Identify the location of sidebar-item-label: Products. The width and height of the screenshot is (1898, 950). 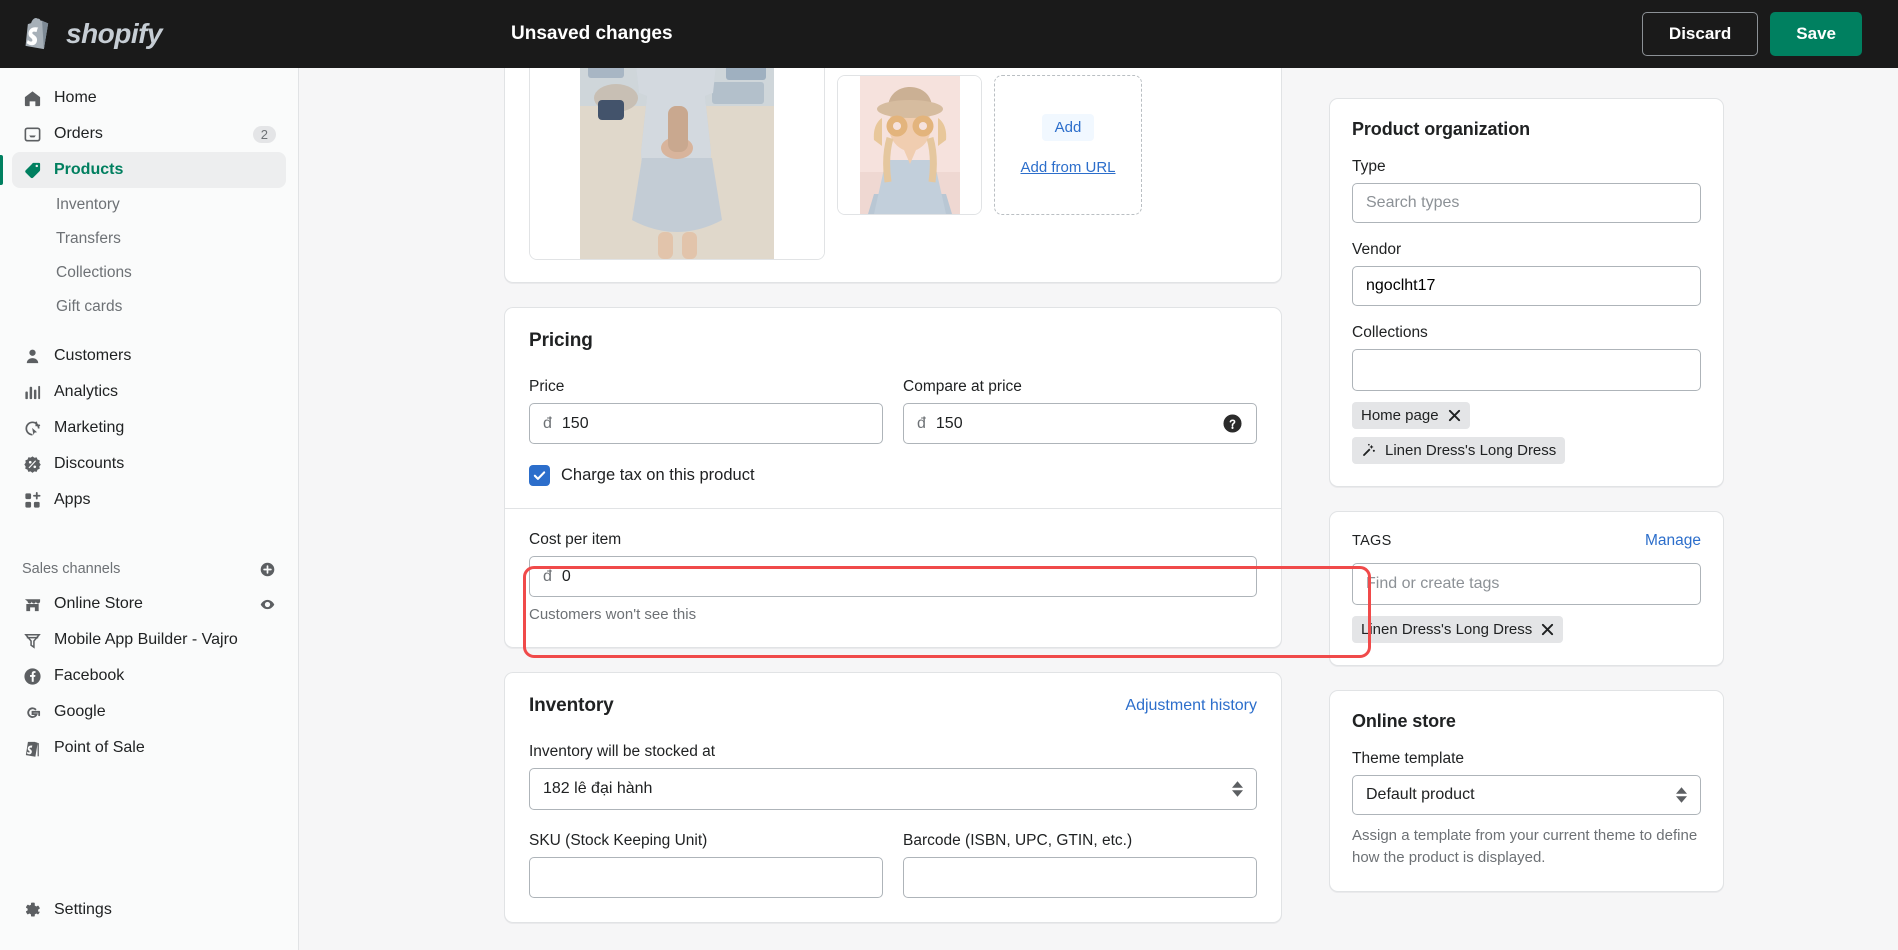
(89, 169).